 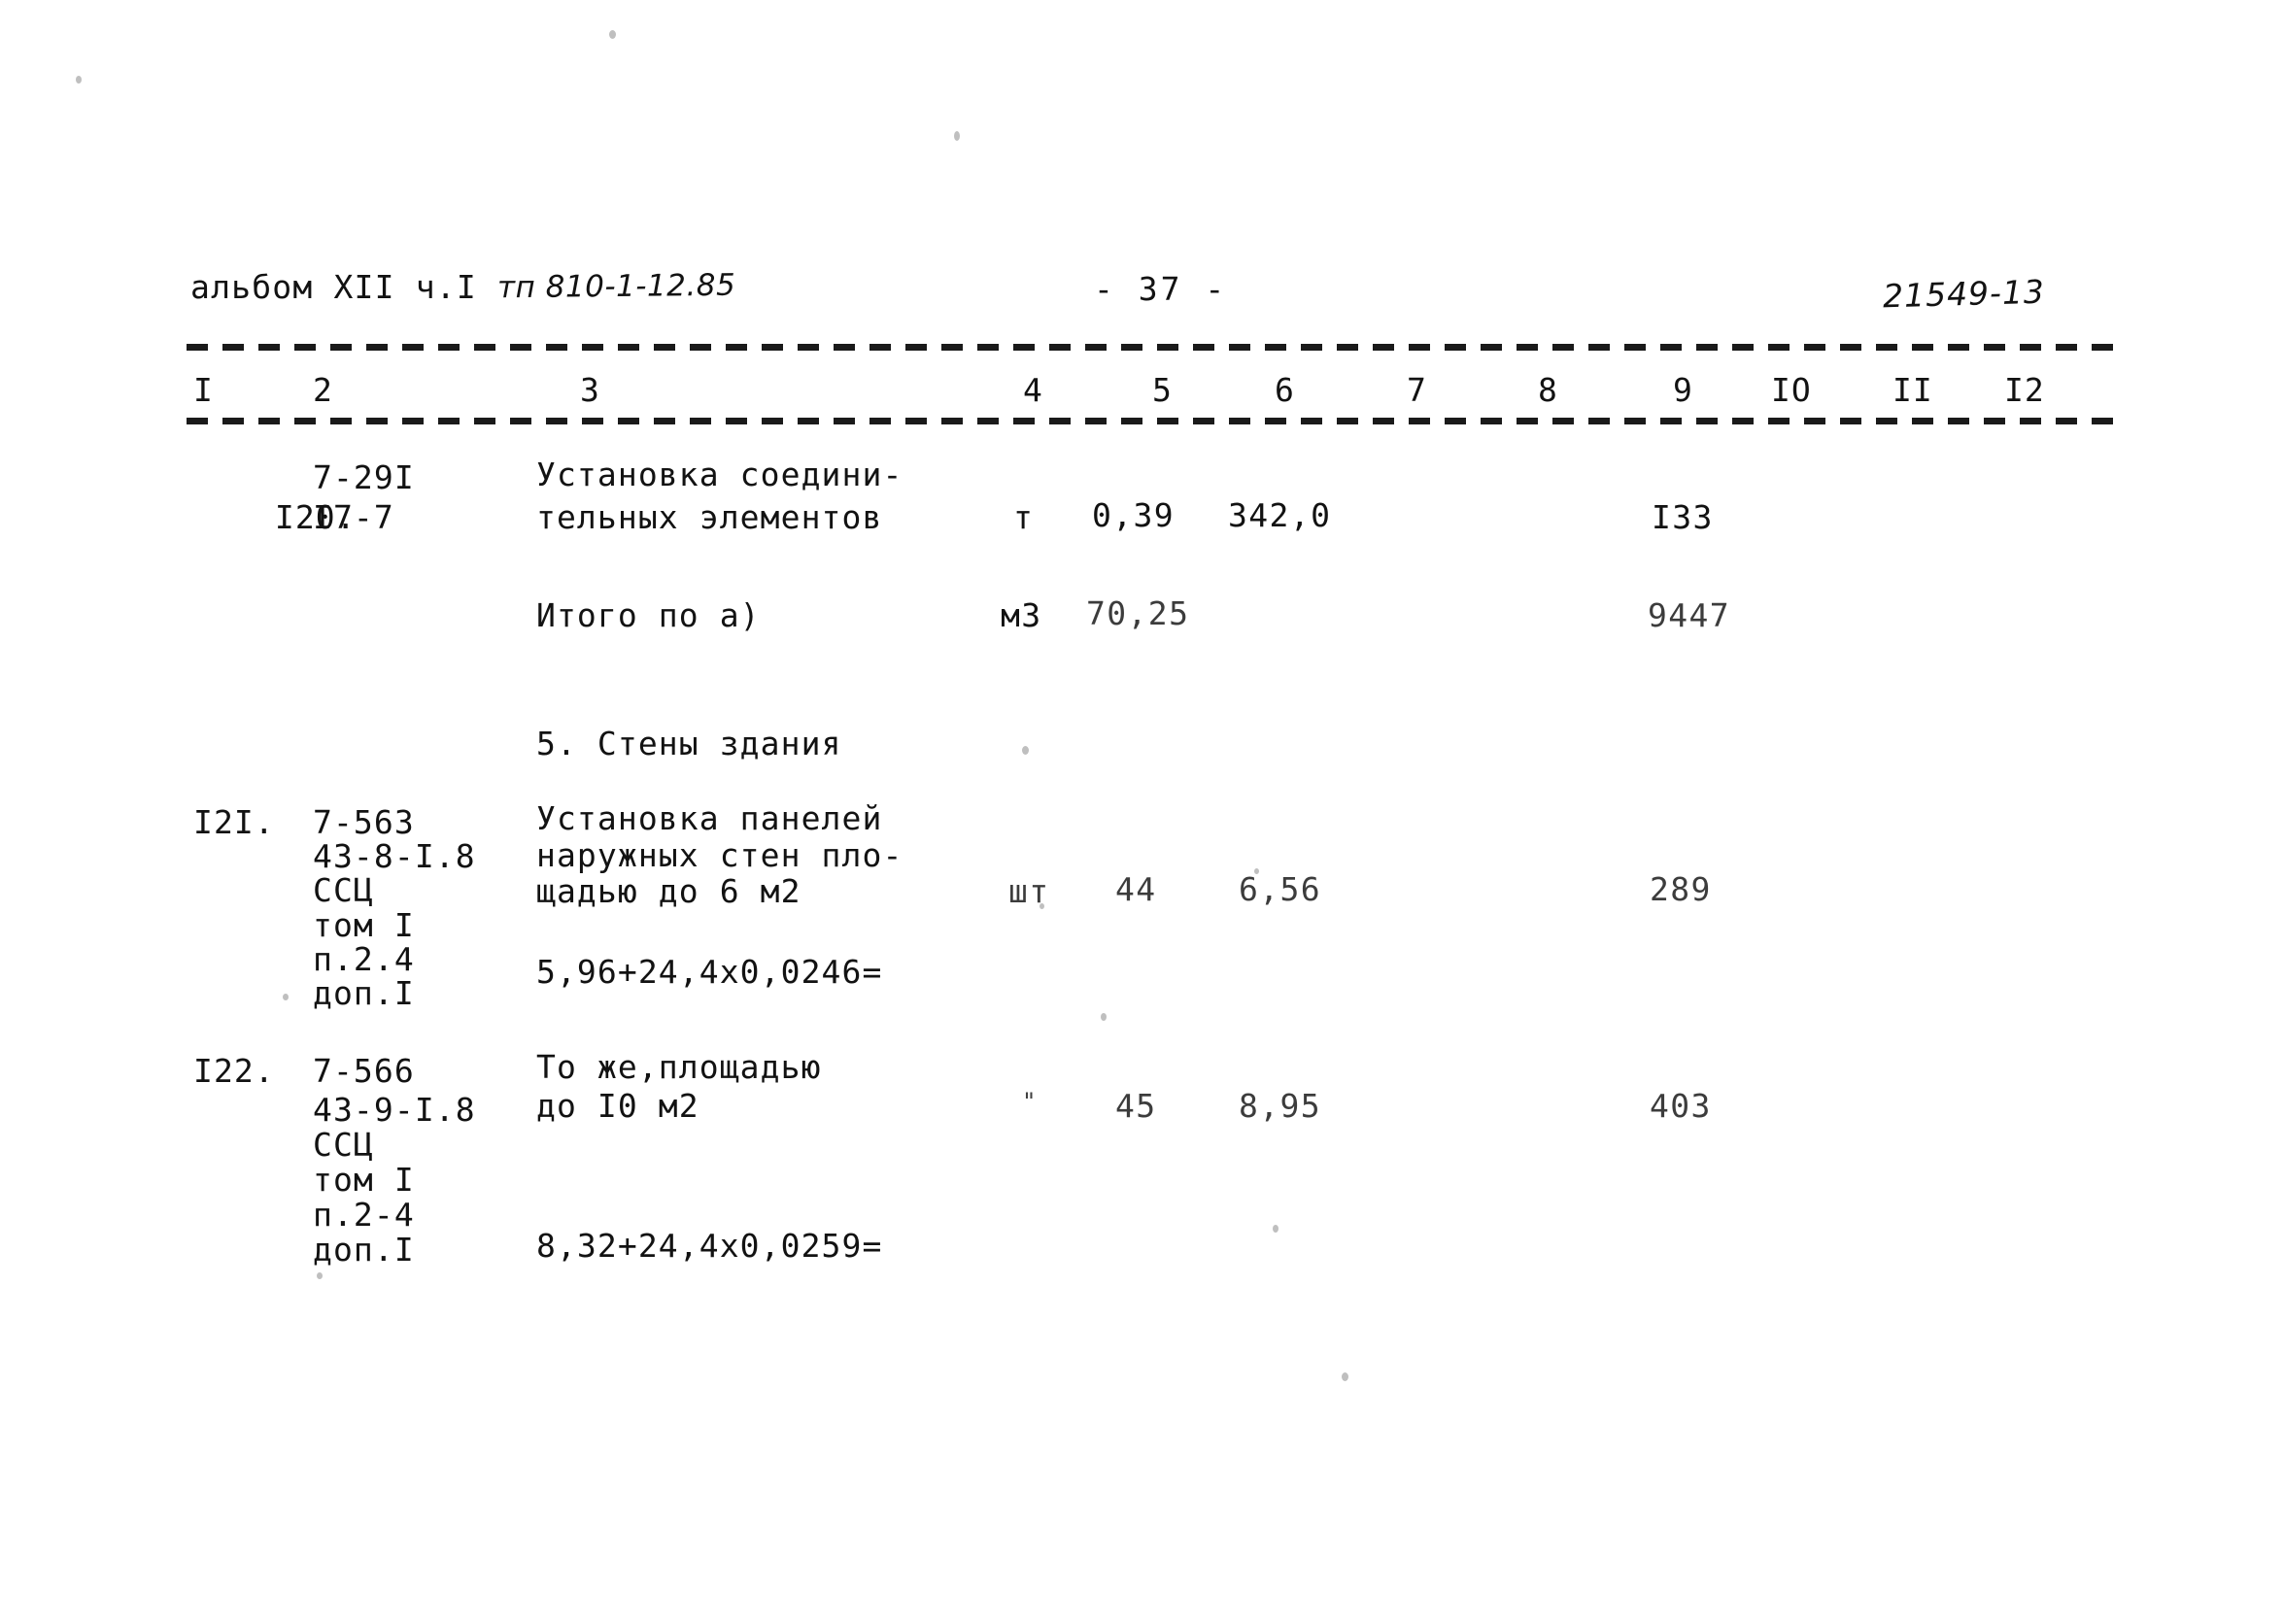 What do you see at coordinates (616, 286) in the screenshot?
I see `project-code-handwritten: тп 810-1-12.85` at bounding box center [616, 286].